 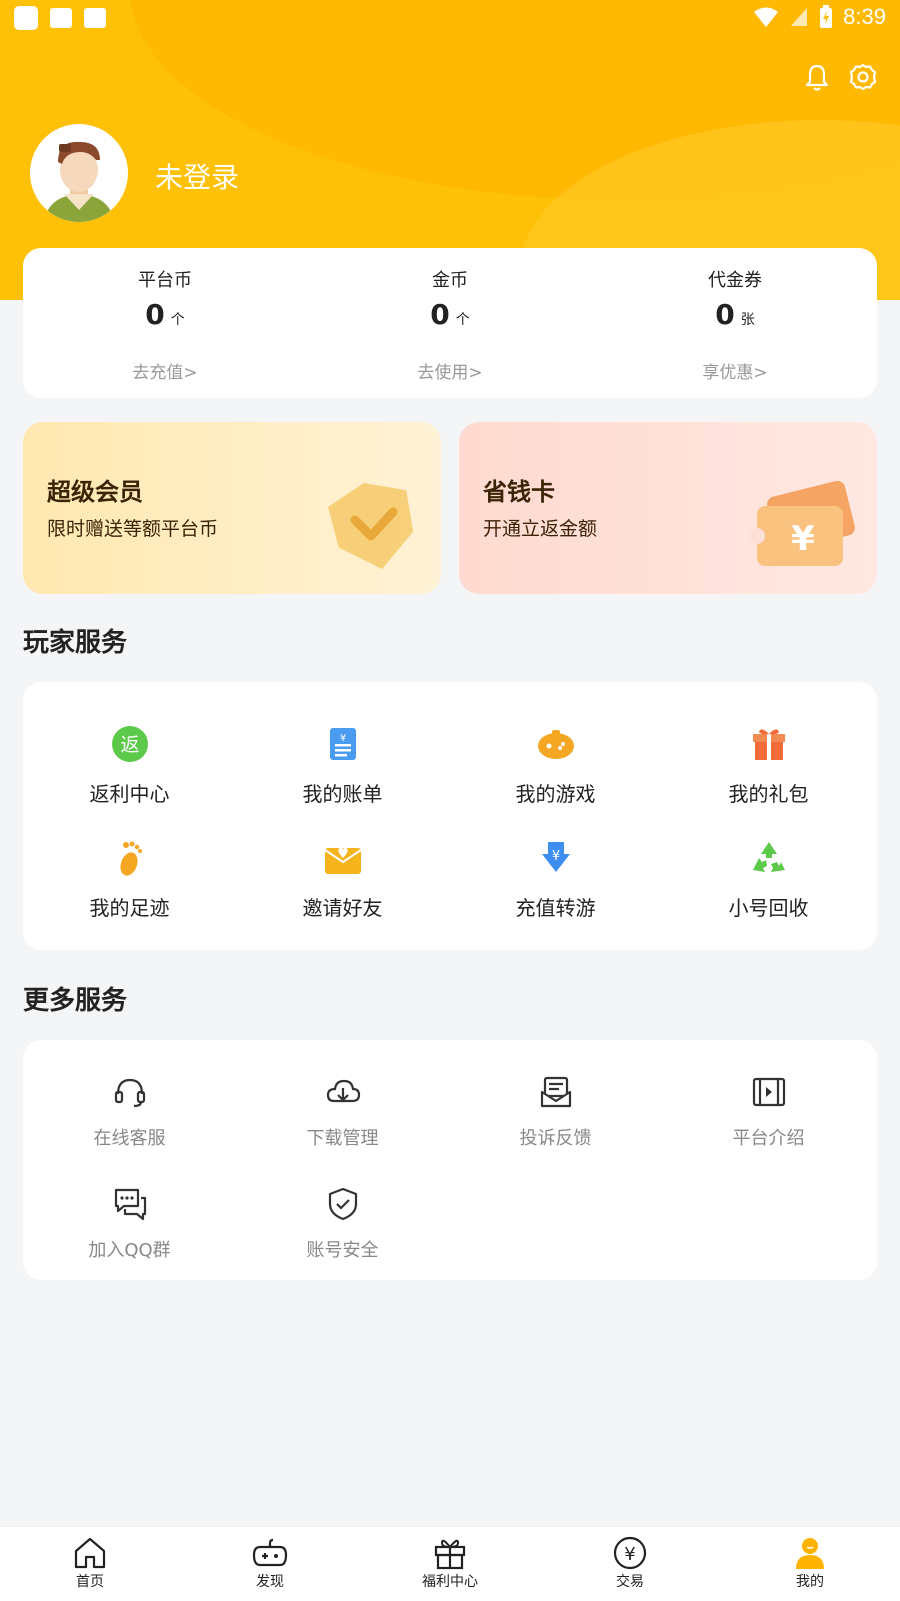 What do you see at coordinates (79, 173) in the screenshot?
I see `avatar` at bounding box center [79, 173].